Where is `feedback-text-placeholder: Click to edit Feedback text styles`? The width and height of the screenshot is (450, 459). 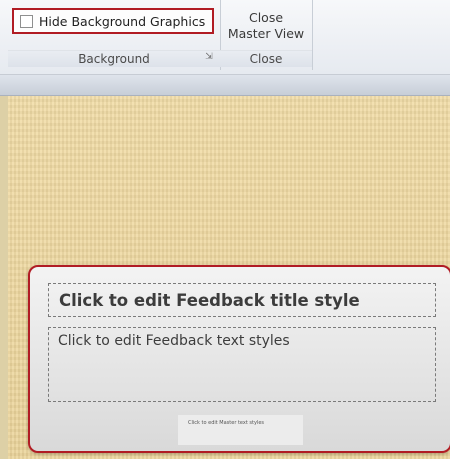 feedback-text-placeholder: Click to edit Feedback text styles is located at coordinates (242, 364).